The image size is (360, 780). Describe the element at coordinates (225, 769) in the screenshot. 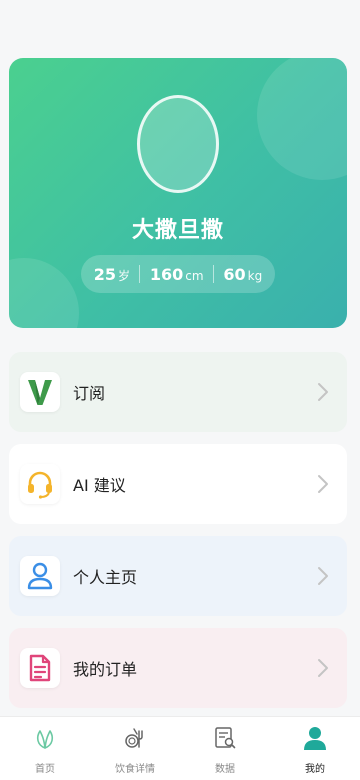

I see `nav-label: 数据` at that location.